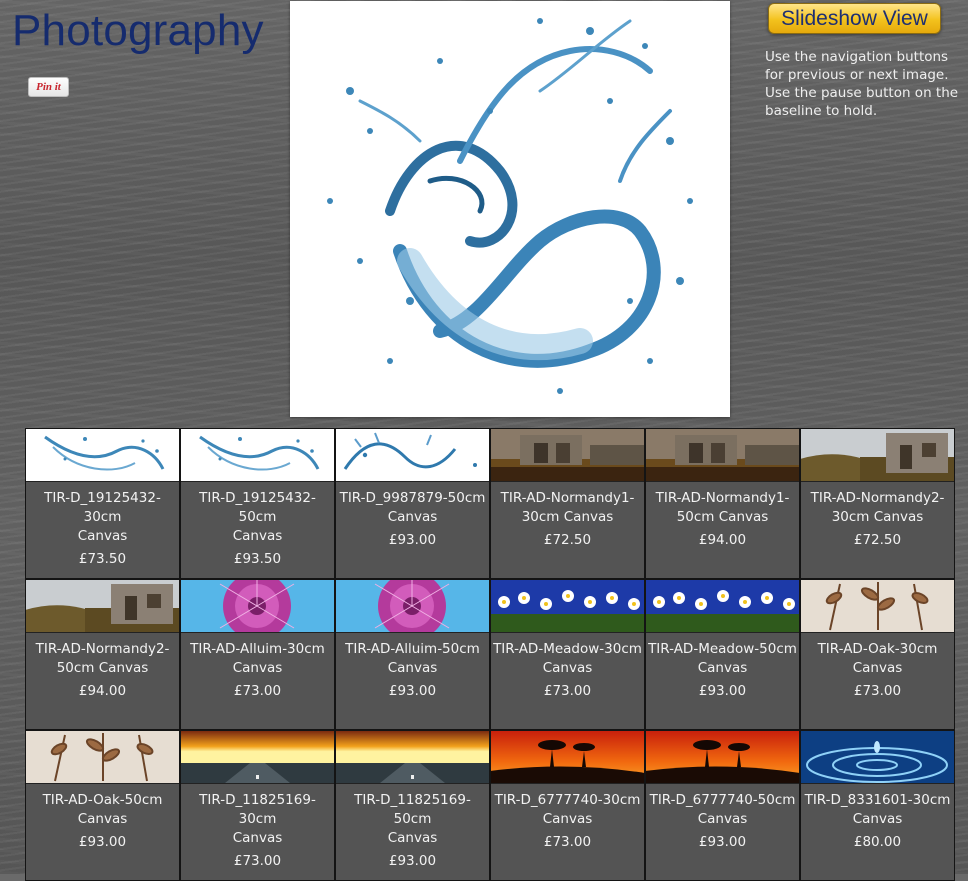 The image size is (968, 881). Describe the element at coordinates (102, 514) in the screenshot. I see `product-name: TIR-D_19125432-30cm Canvas` at that location.